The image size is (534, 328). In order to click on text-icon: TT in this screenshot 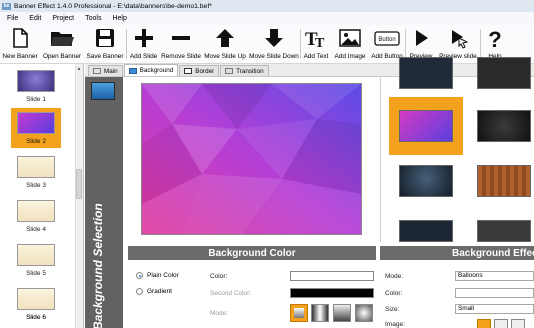, I will do `click(315, 39)`.